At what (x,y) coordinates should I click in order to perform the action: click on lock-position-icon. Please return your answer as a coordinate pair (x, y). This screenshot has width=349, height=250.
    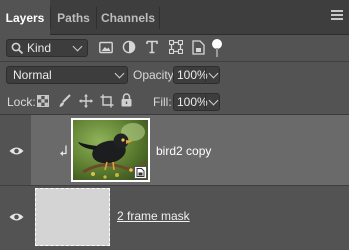
    Looking at the image, I should click on (86, 101).